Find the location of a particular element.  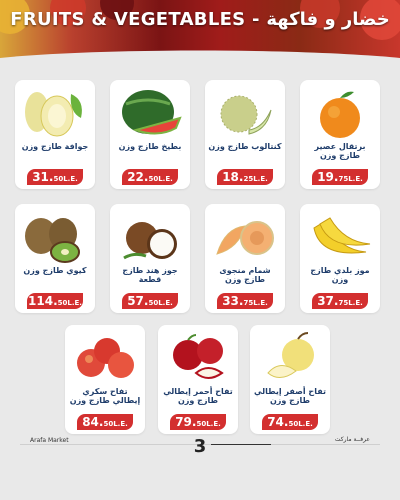

product-card: جوافة طازج وزن 31.50L.E. is located at coordinates (55, 134).